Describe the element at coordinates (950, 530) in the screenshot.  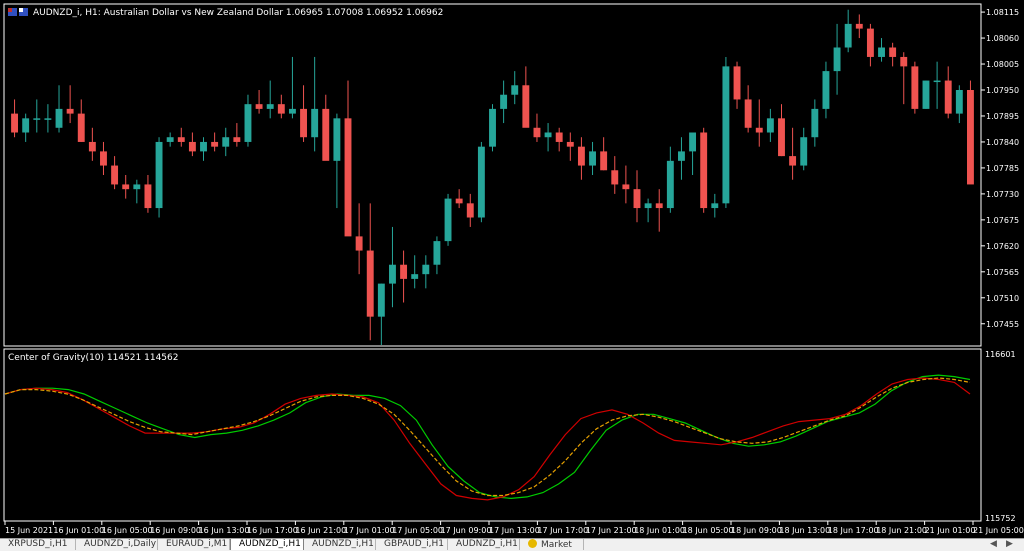
I see `time-tick-label: 21 Jun 01:00` at that location.